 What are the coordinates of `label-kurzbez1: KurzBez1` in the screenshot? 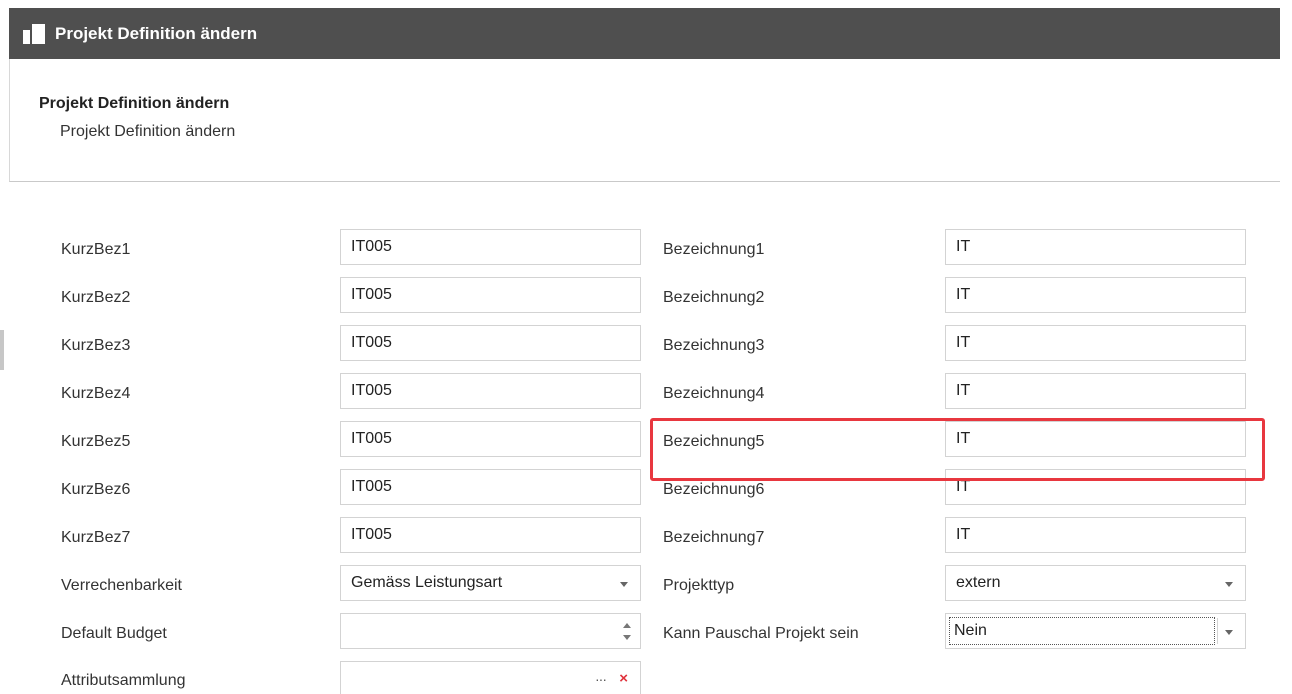 It's located at (96, 249).